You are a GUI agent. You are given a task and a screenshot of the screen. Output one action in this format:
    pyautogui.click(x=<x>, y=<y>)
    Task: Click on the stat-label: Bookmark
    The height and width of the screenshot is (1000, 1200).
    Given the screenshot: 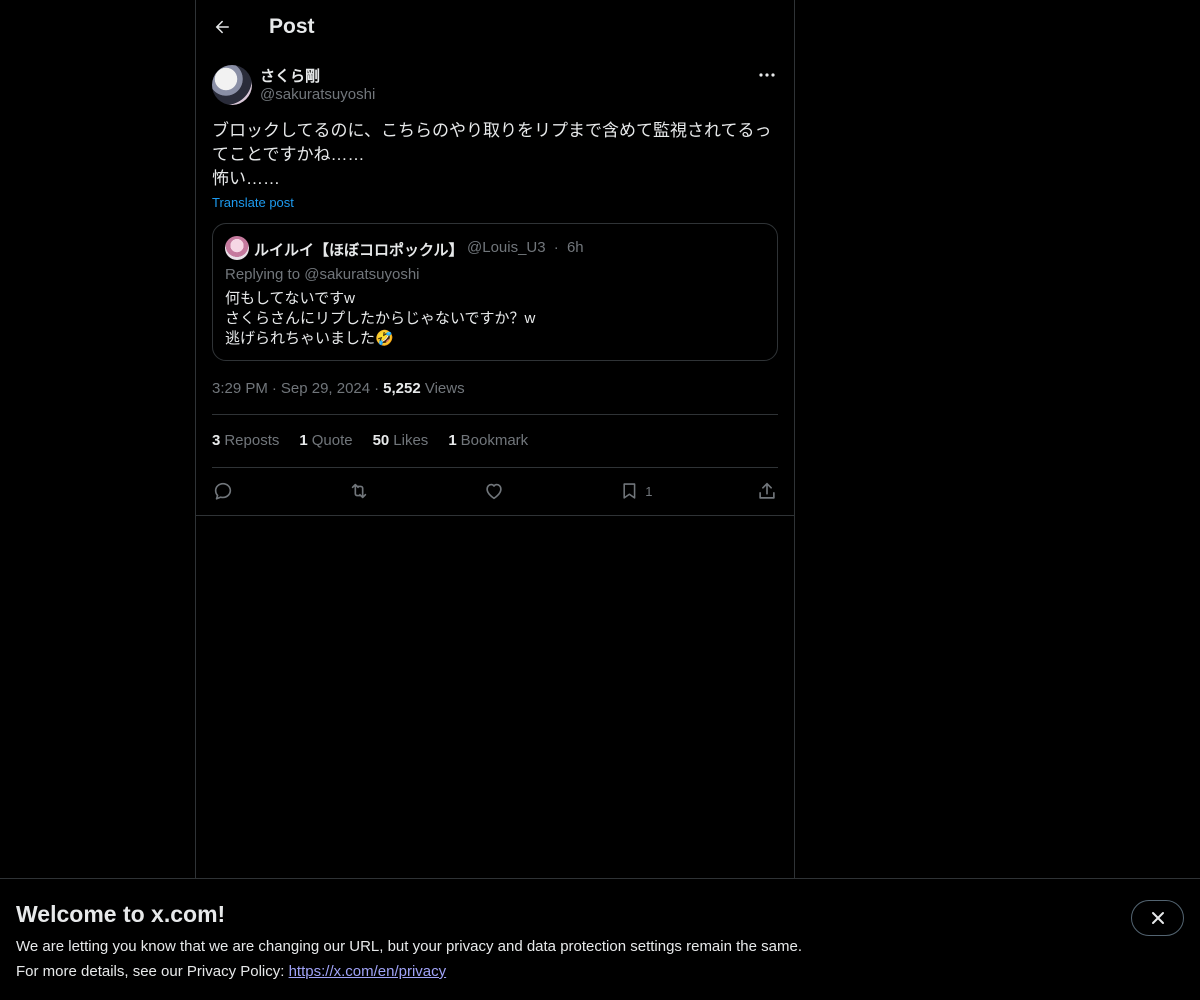 What is the action you would take?
    pyautogui.click(x=494, y=440)
    